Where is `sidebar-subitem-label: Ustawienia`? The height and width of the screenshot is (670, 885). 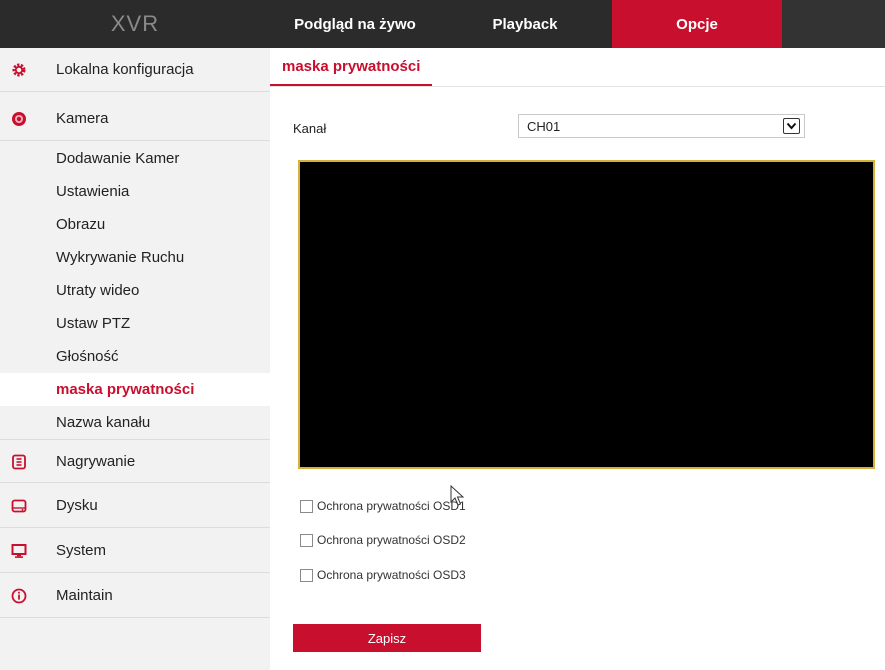
sidebar-subitem-label: Ustawienia is located at coordinates (93, 191).